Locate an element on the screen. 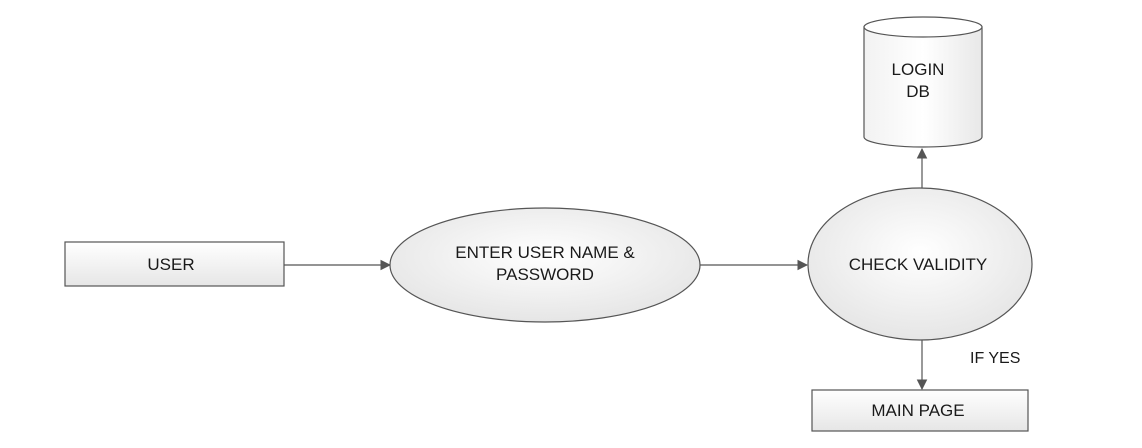  check-validity-label: CHECK VALIDITY is located at coordinates (918, 264).